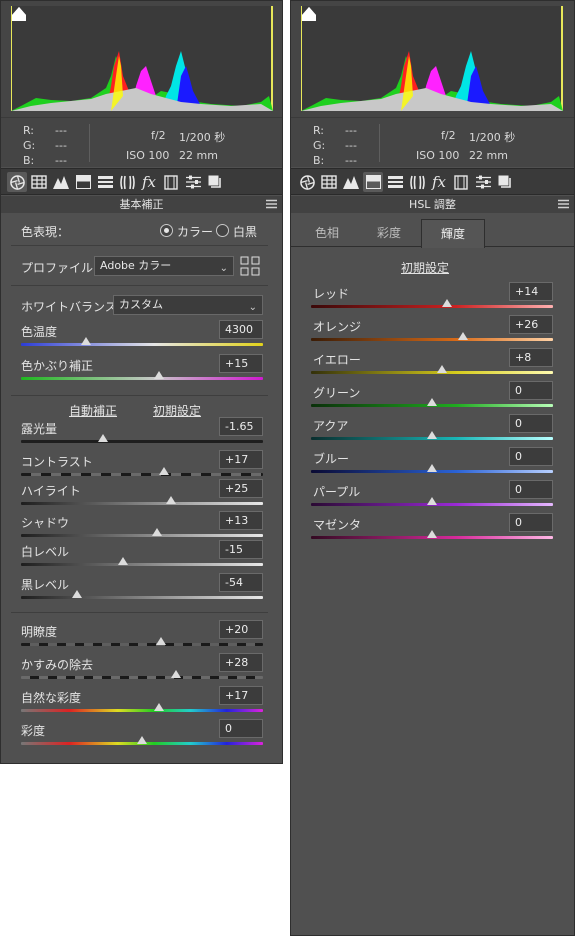 Image resolution: width=575 pixels, height=936 pixels. What do you see at coordinates (531, 522) in the screenshot?
I see `magenta-value-field: 0` at bounding box center [531, 522].